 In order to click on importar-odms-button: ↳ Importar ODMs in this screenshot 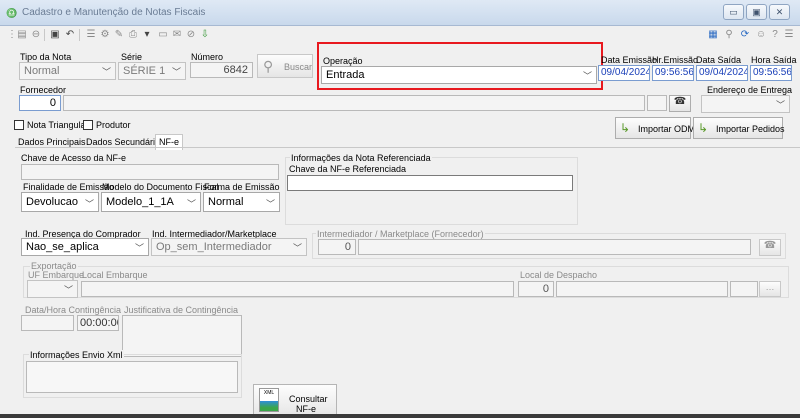, I will do `click(657, 128)`.